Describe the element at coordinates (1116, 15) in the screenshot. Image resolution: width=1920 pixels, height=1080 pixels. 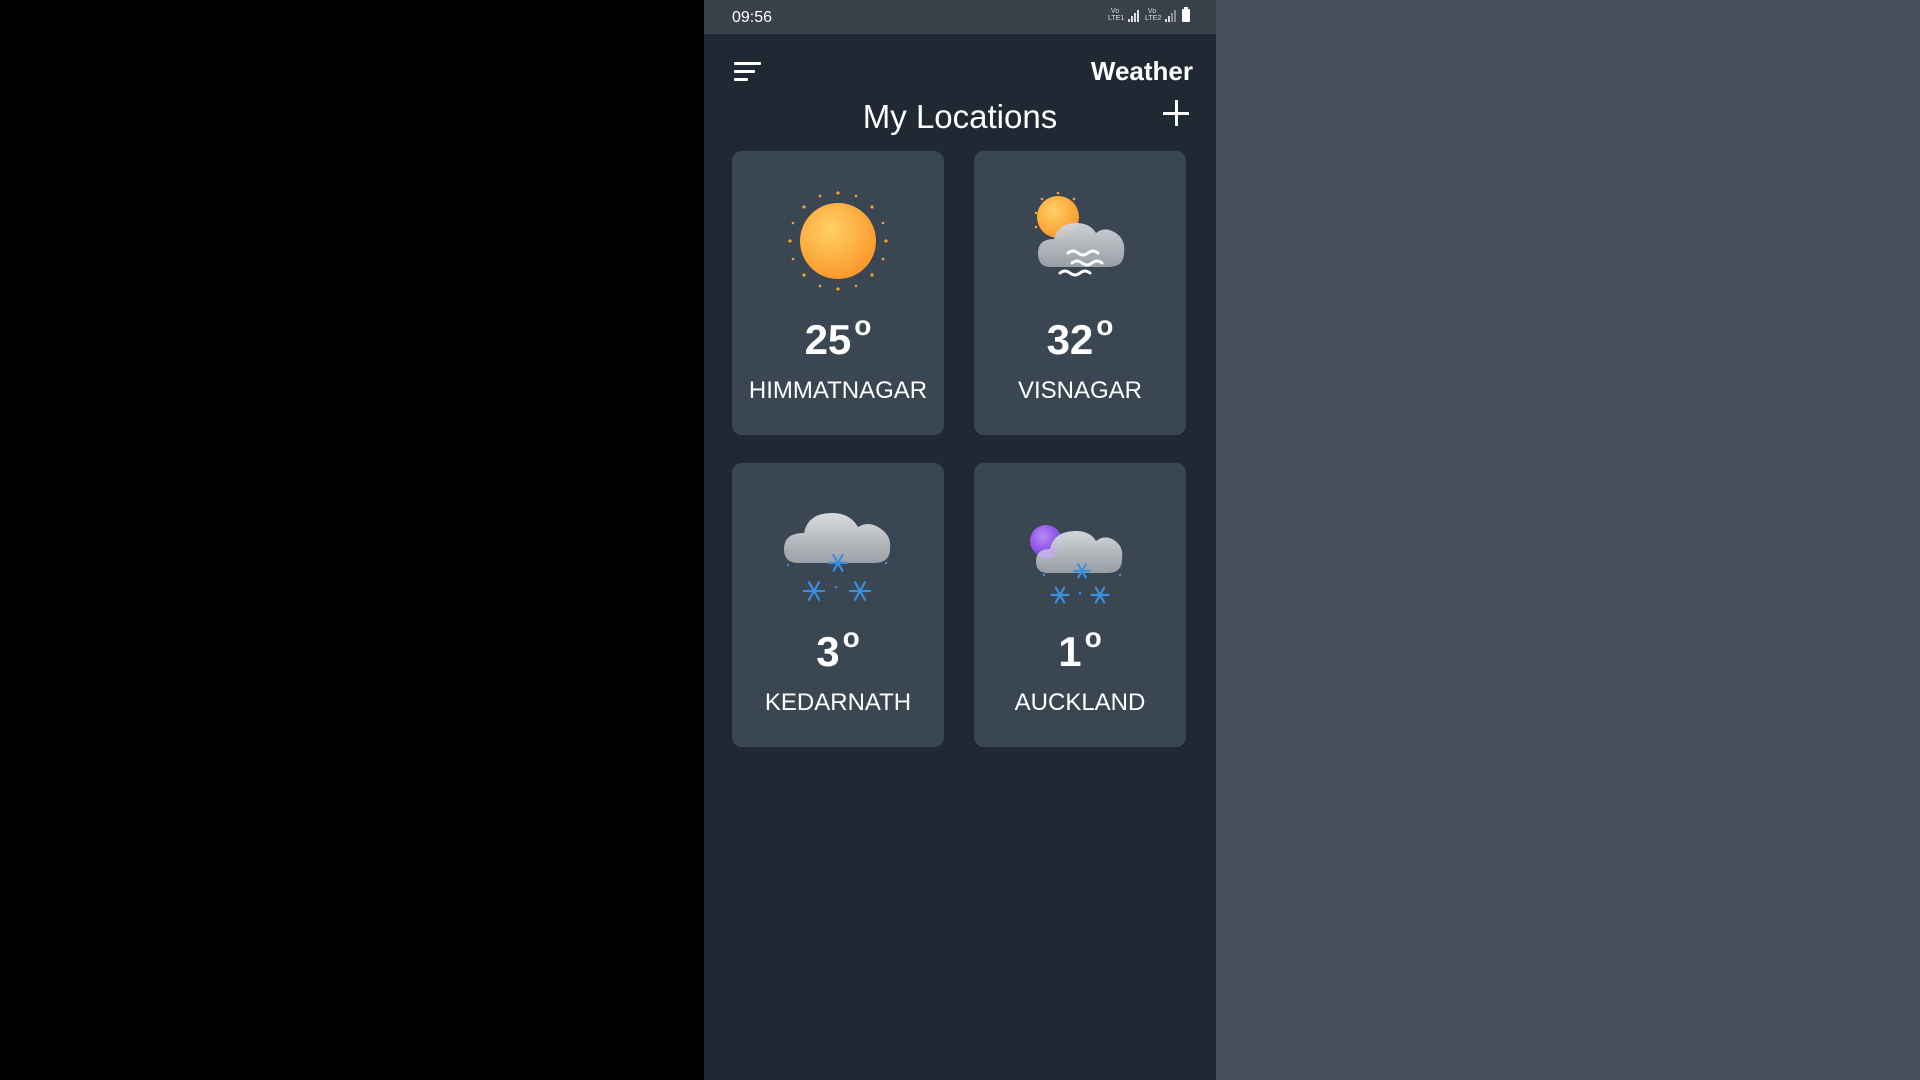
I see `volte-1-icon: Vo LTE1` at that location.